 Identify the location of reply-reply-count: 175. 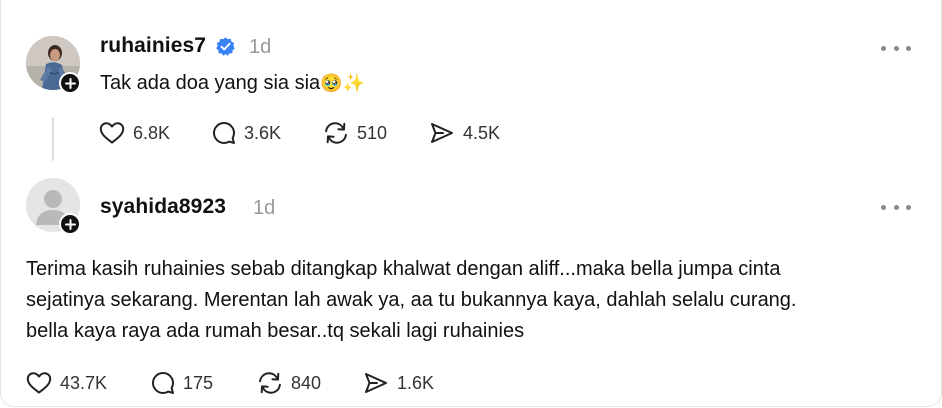
(198, 382).